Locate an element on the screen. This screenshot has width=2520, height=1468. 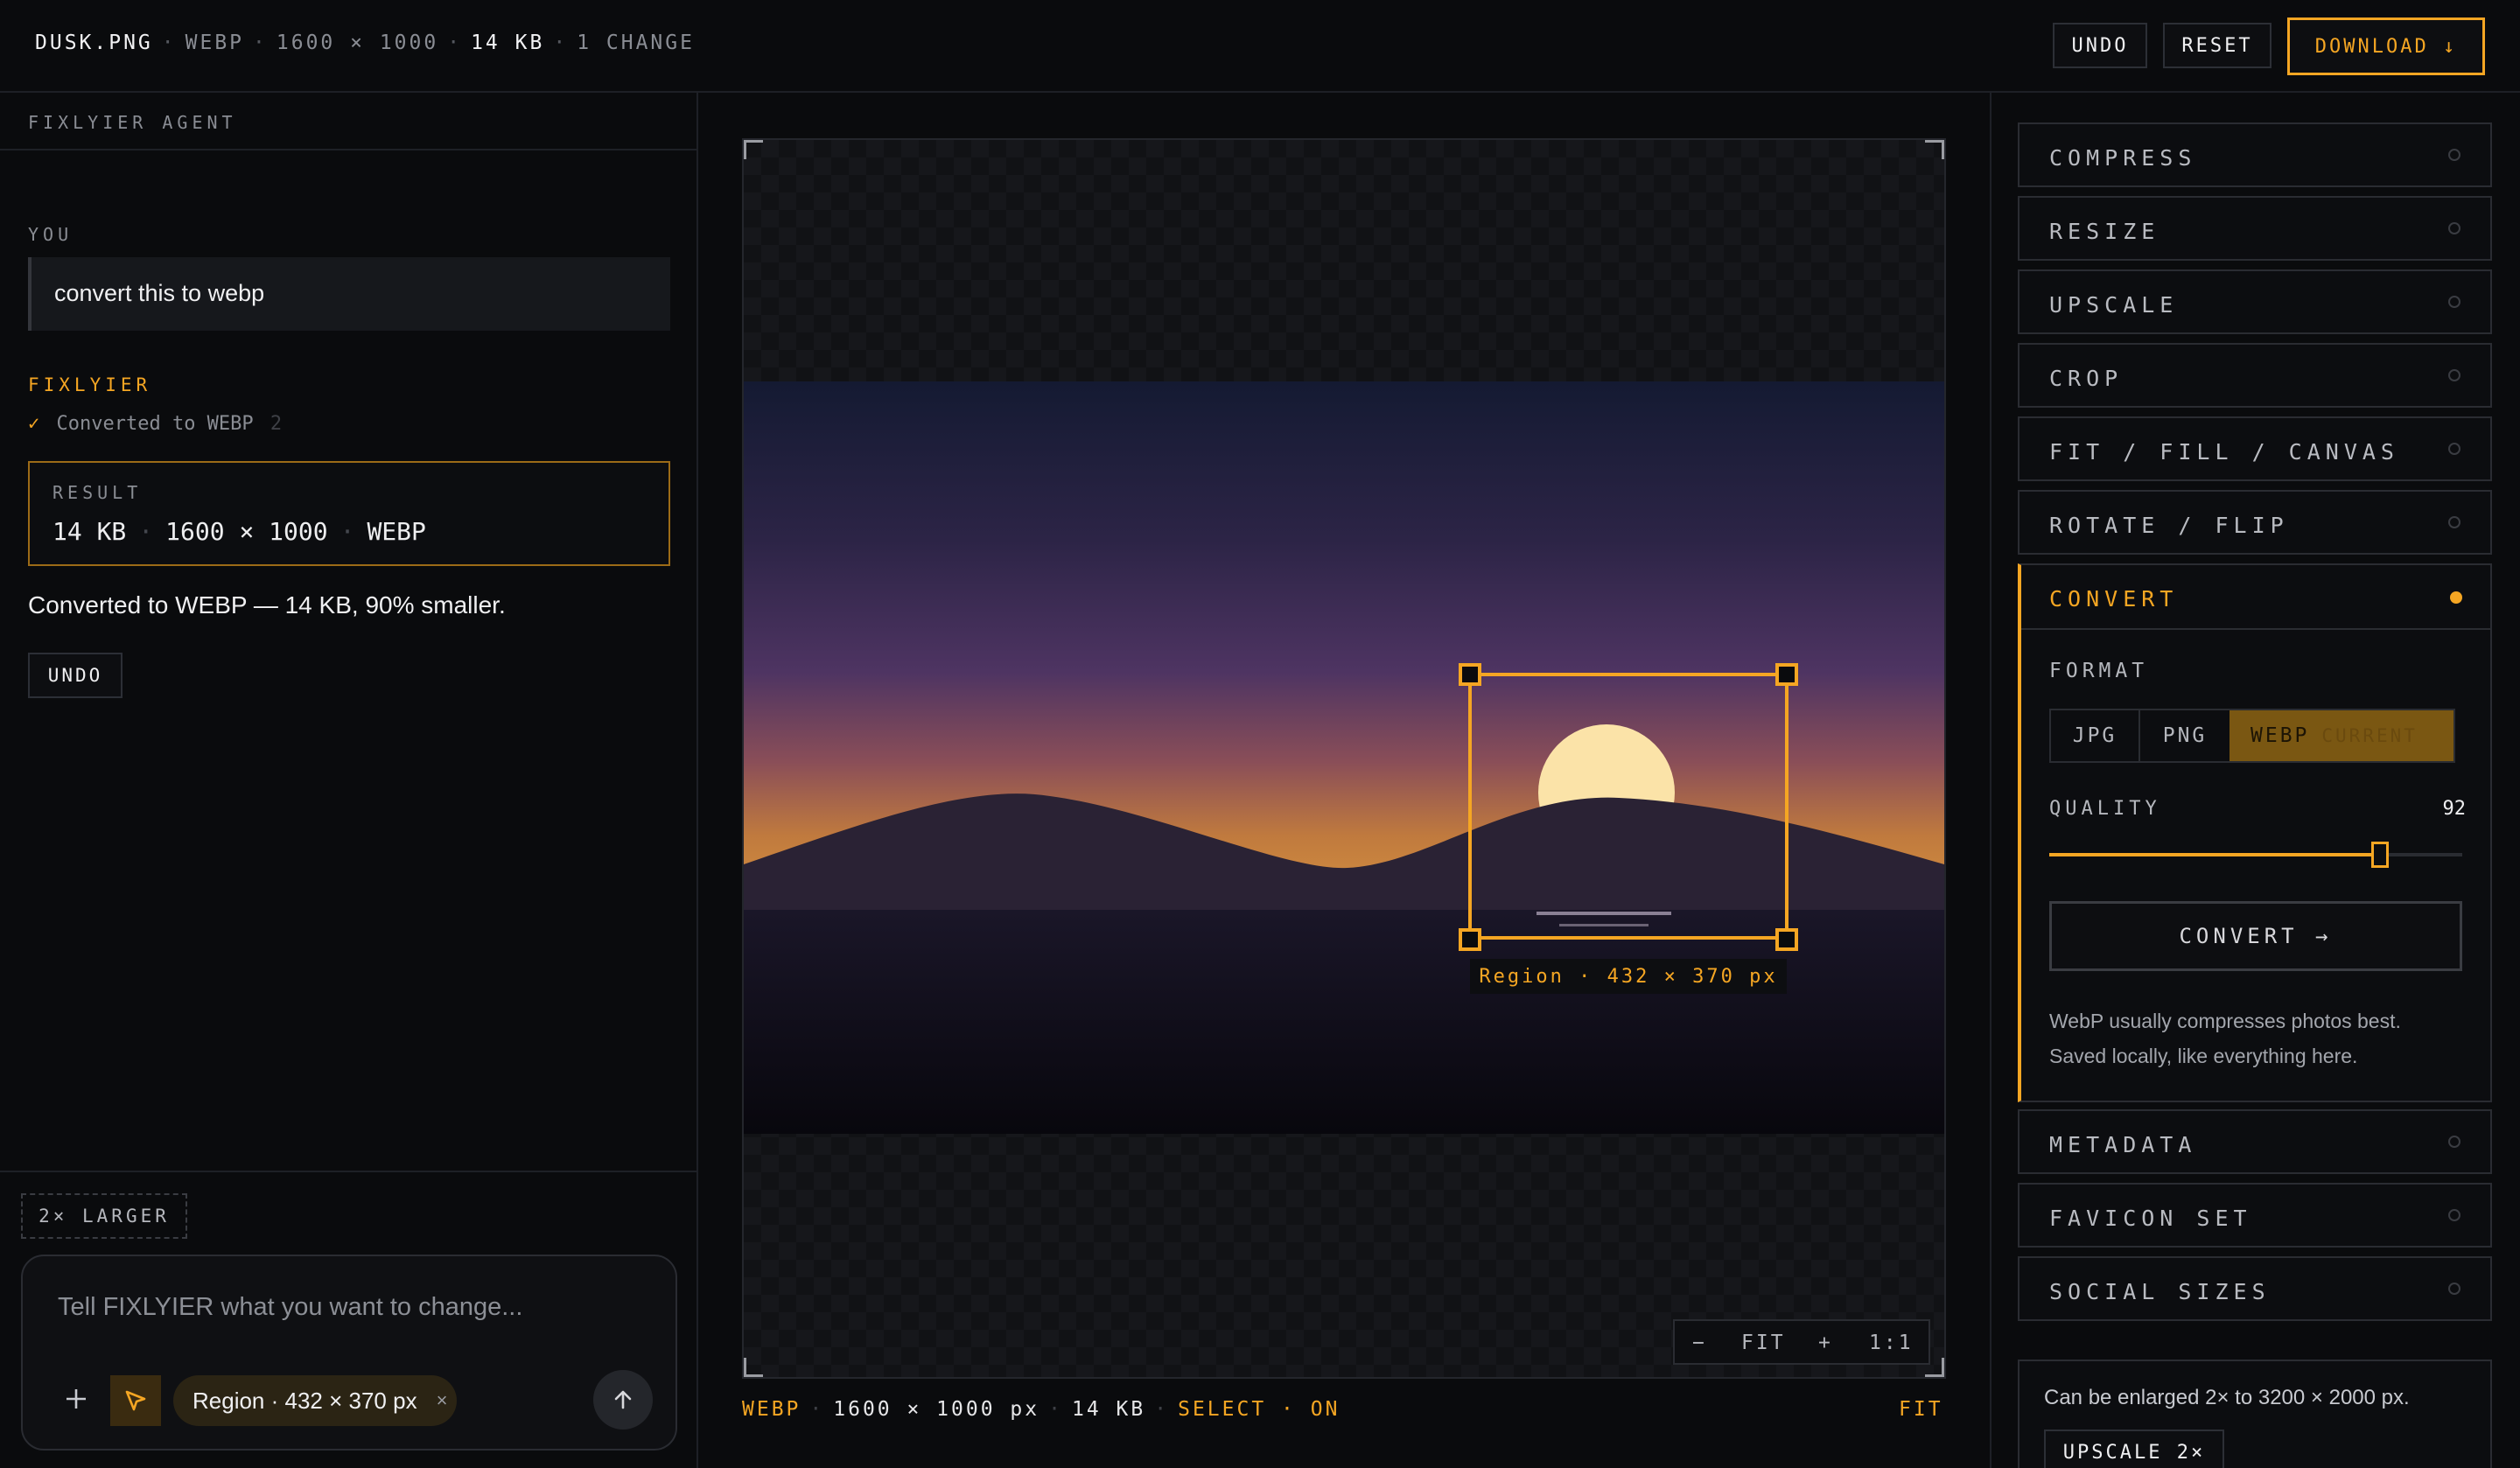
selection-label: Region · 432 × 370 px is located at coordinates (1628, 976).